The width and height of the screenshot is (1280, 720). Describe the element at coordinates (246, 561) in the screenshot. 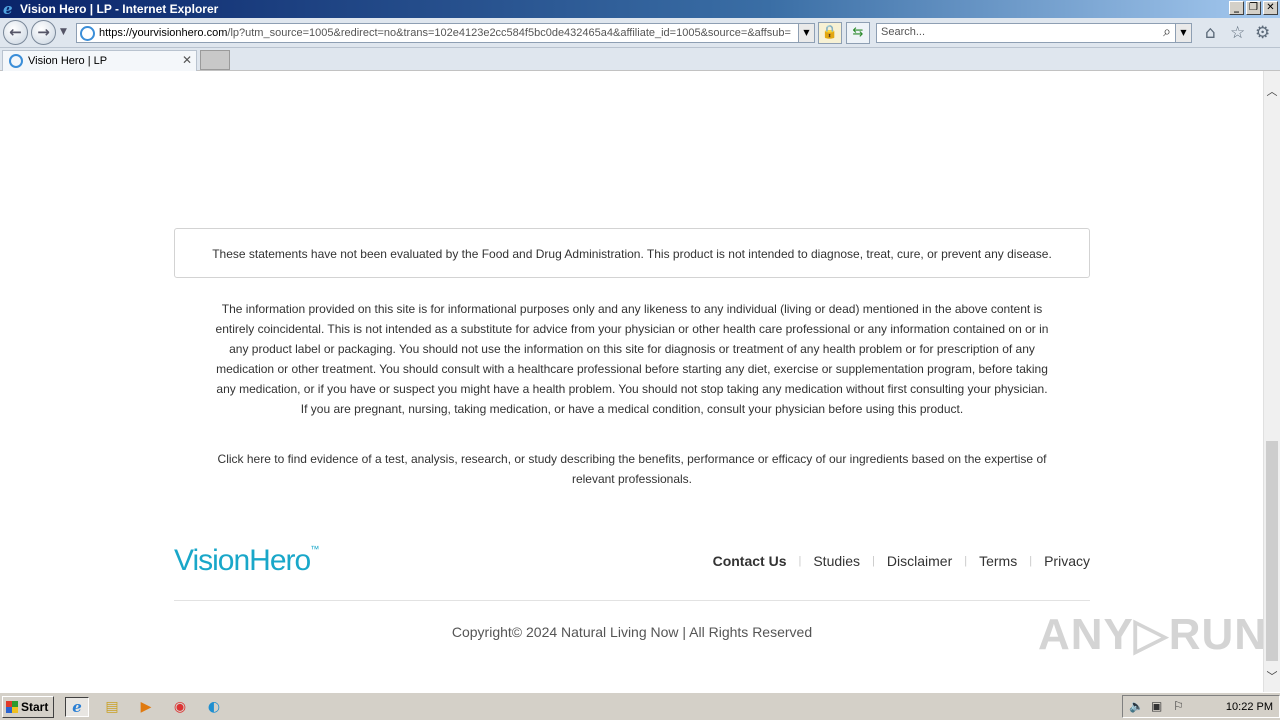

I see `visionhero-logo: VisionHero™` at that location.